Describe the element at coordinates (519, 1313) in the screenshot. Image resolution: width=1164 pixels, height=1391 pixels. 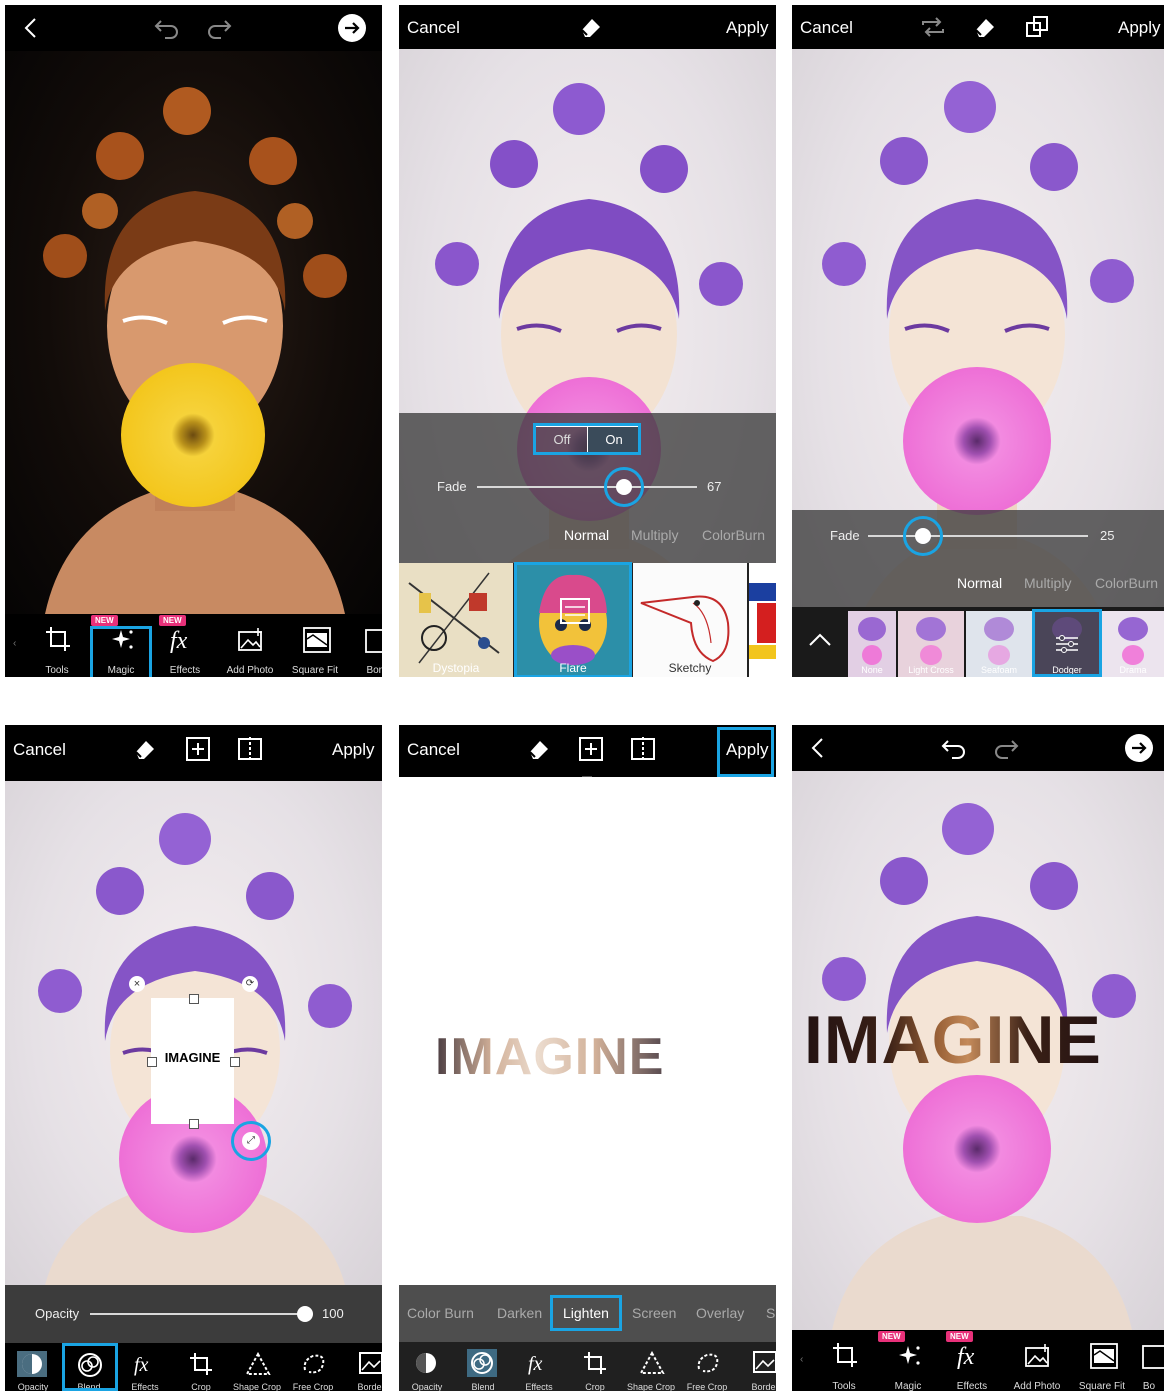
I see `blend-mode-darken: Darken` at that location.